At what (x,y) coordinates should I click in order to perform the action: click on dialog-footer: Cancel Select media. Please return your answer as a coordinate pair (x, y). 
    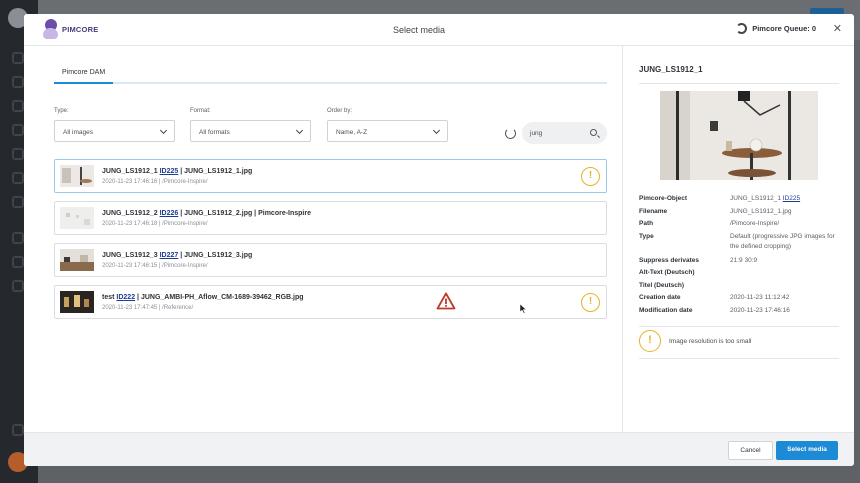
    Looking at the image, I should click on (439, 449).